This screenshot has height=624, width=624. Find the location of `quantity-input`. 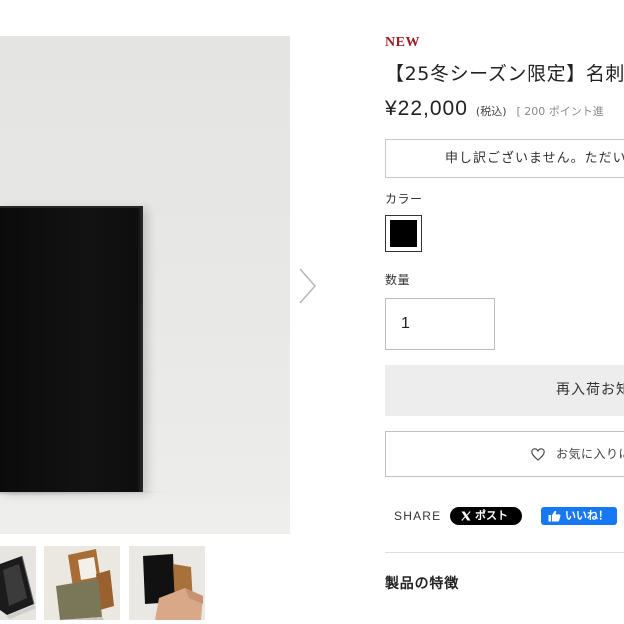

quantity-input is located at coordinates (440, 324).